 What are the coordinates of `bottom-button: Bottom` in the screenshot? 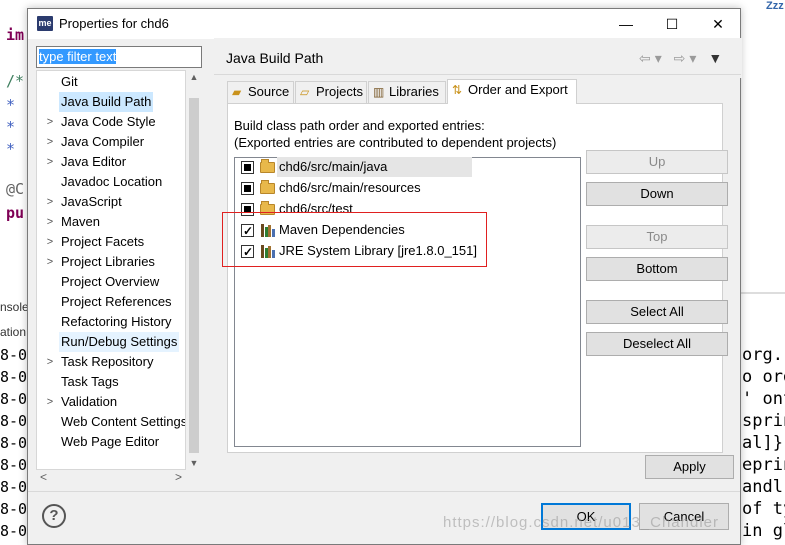 It's located at (657, 269).